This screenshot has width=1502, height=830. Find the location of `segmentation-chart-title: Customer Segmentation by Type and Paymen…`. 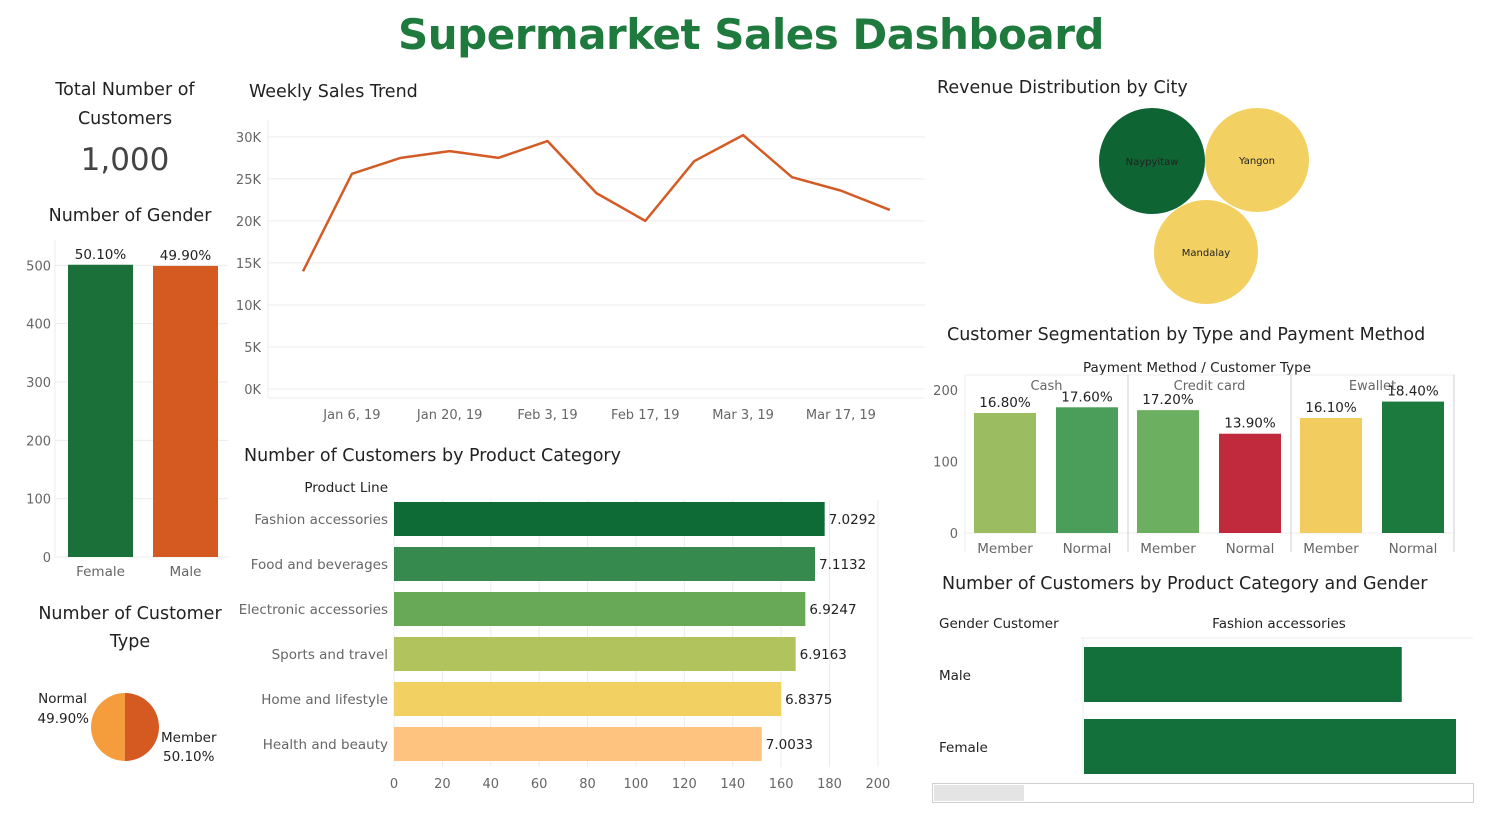

segmentation-chart-title: Customer Segmentation by Type and Paymen… is located at coordinates (1186, 335).